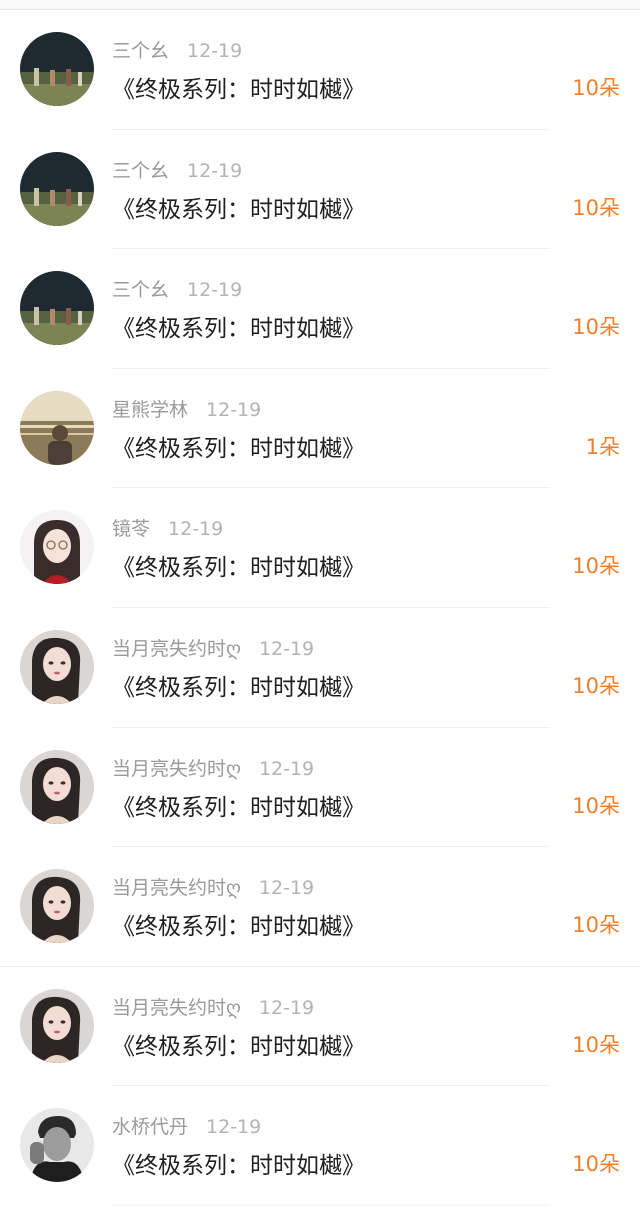  What do you see at coordinates (150, 1127) in the screenshot?
I see `username: 水桥代丹` at bounding box center [150, 1127].